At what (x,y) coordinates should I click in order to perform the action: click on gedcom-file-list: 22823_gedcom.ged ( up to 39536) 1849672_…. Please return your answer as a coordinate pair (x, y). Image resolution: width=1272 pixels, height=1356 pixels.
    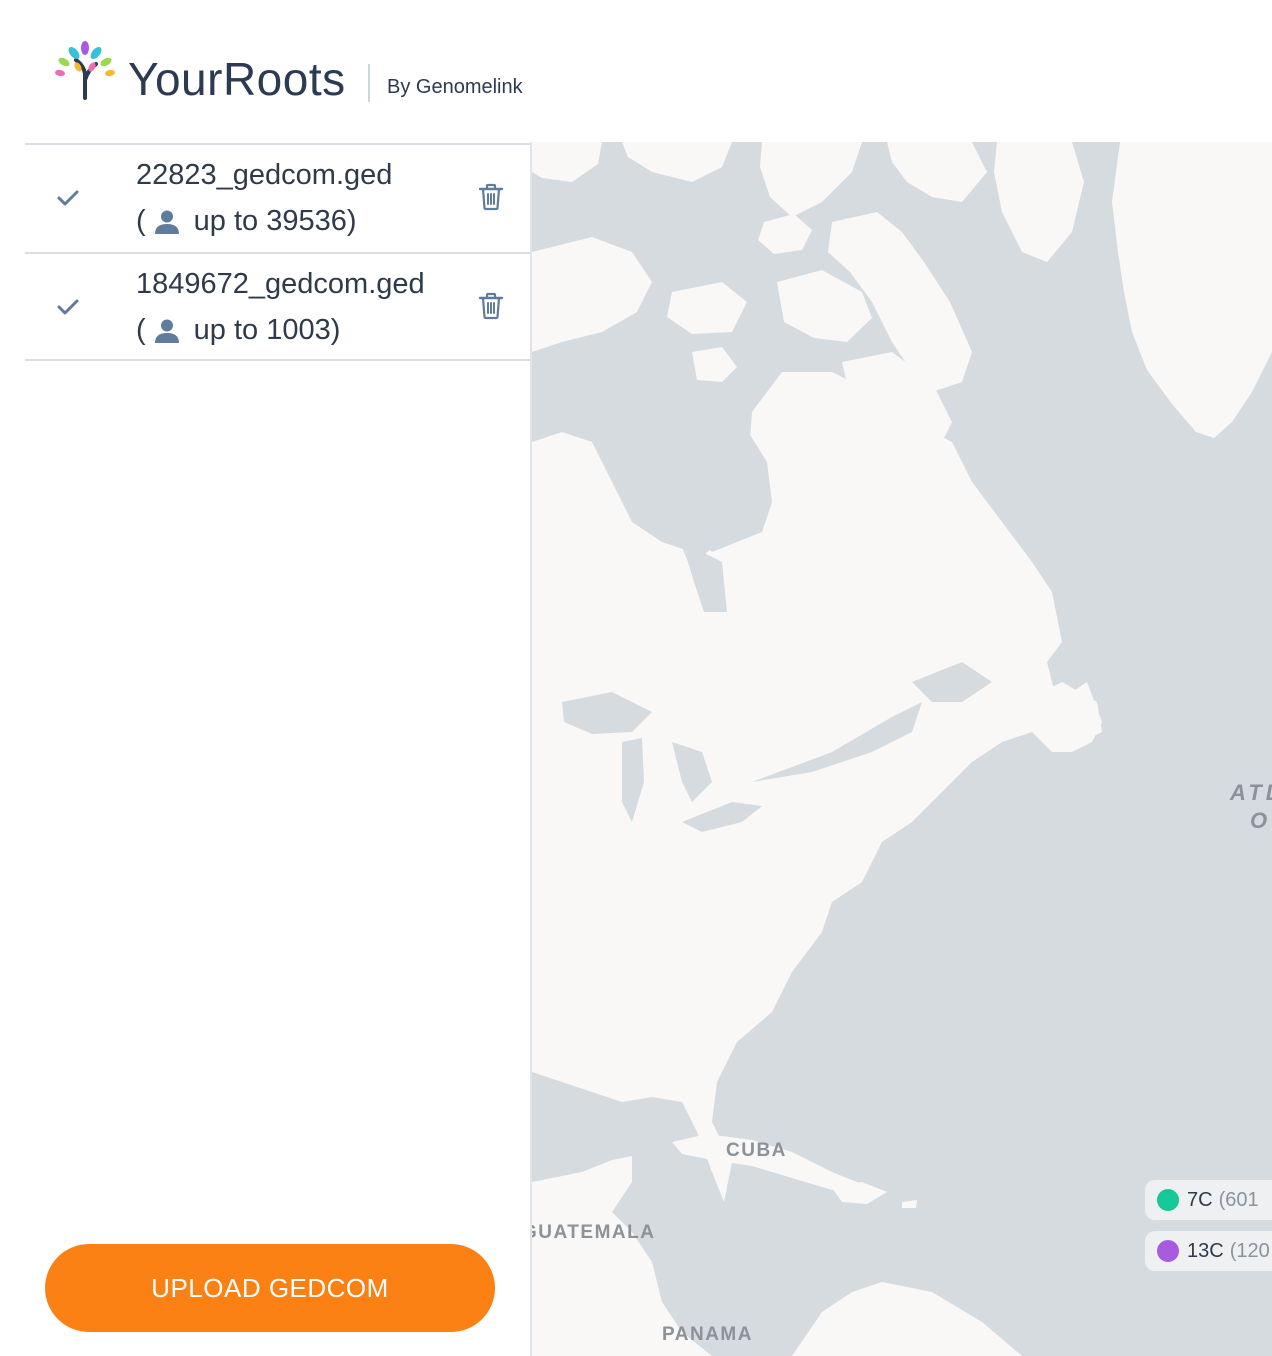
    Looking at the image, I should click on (277, 252).